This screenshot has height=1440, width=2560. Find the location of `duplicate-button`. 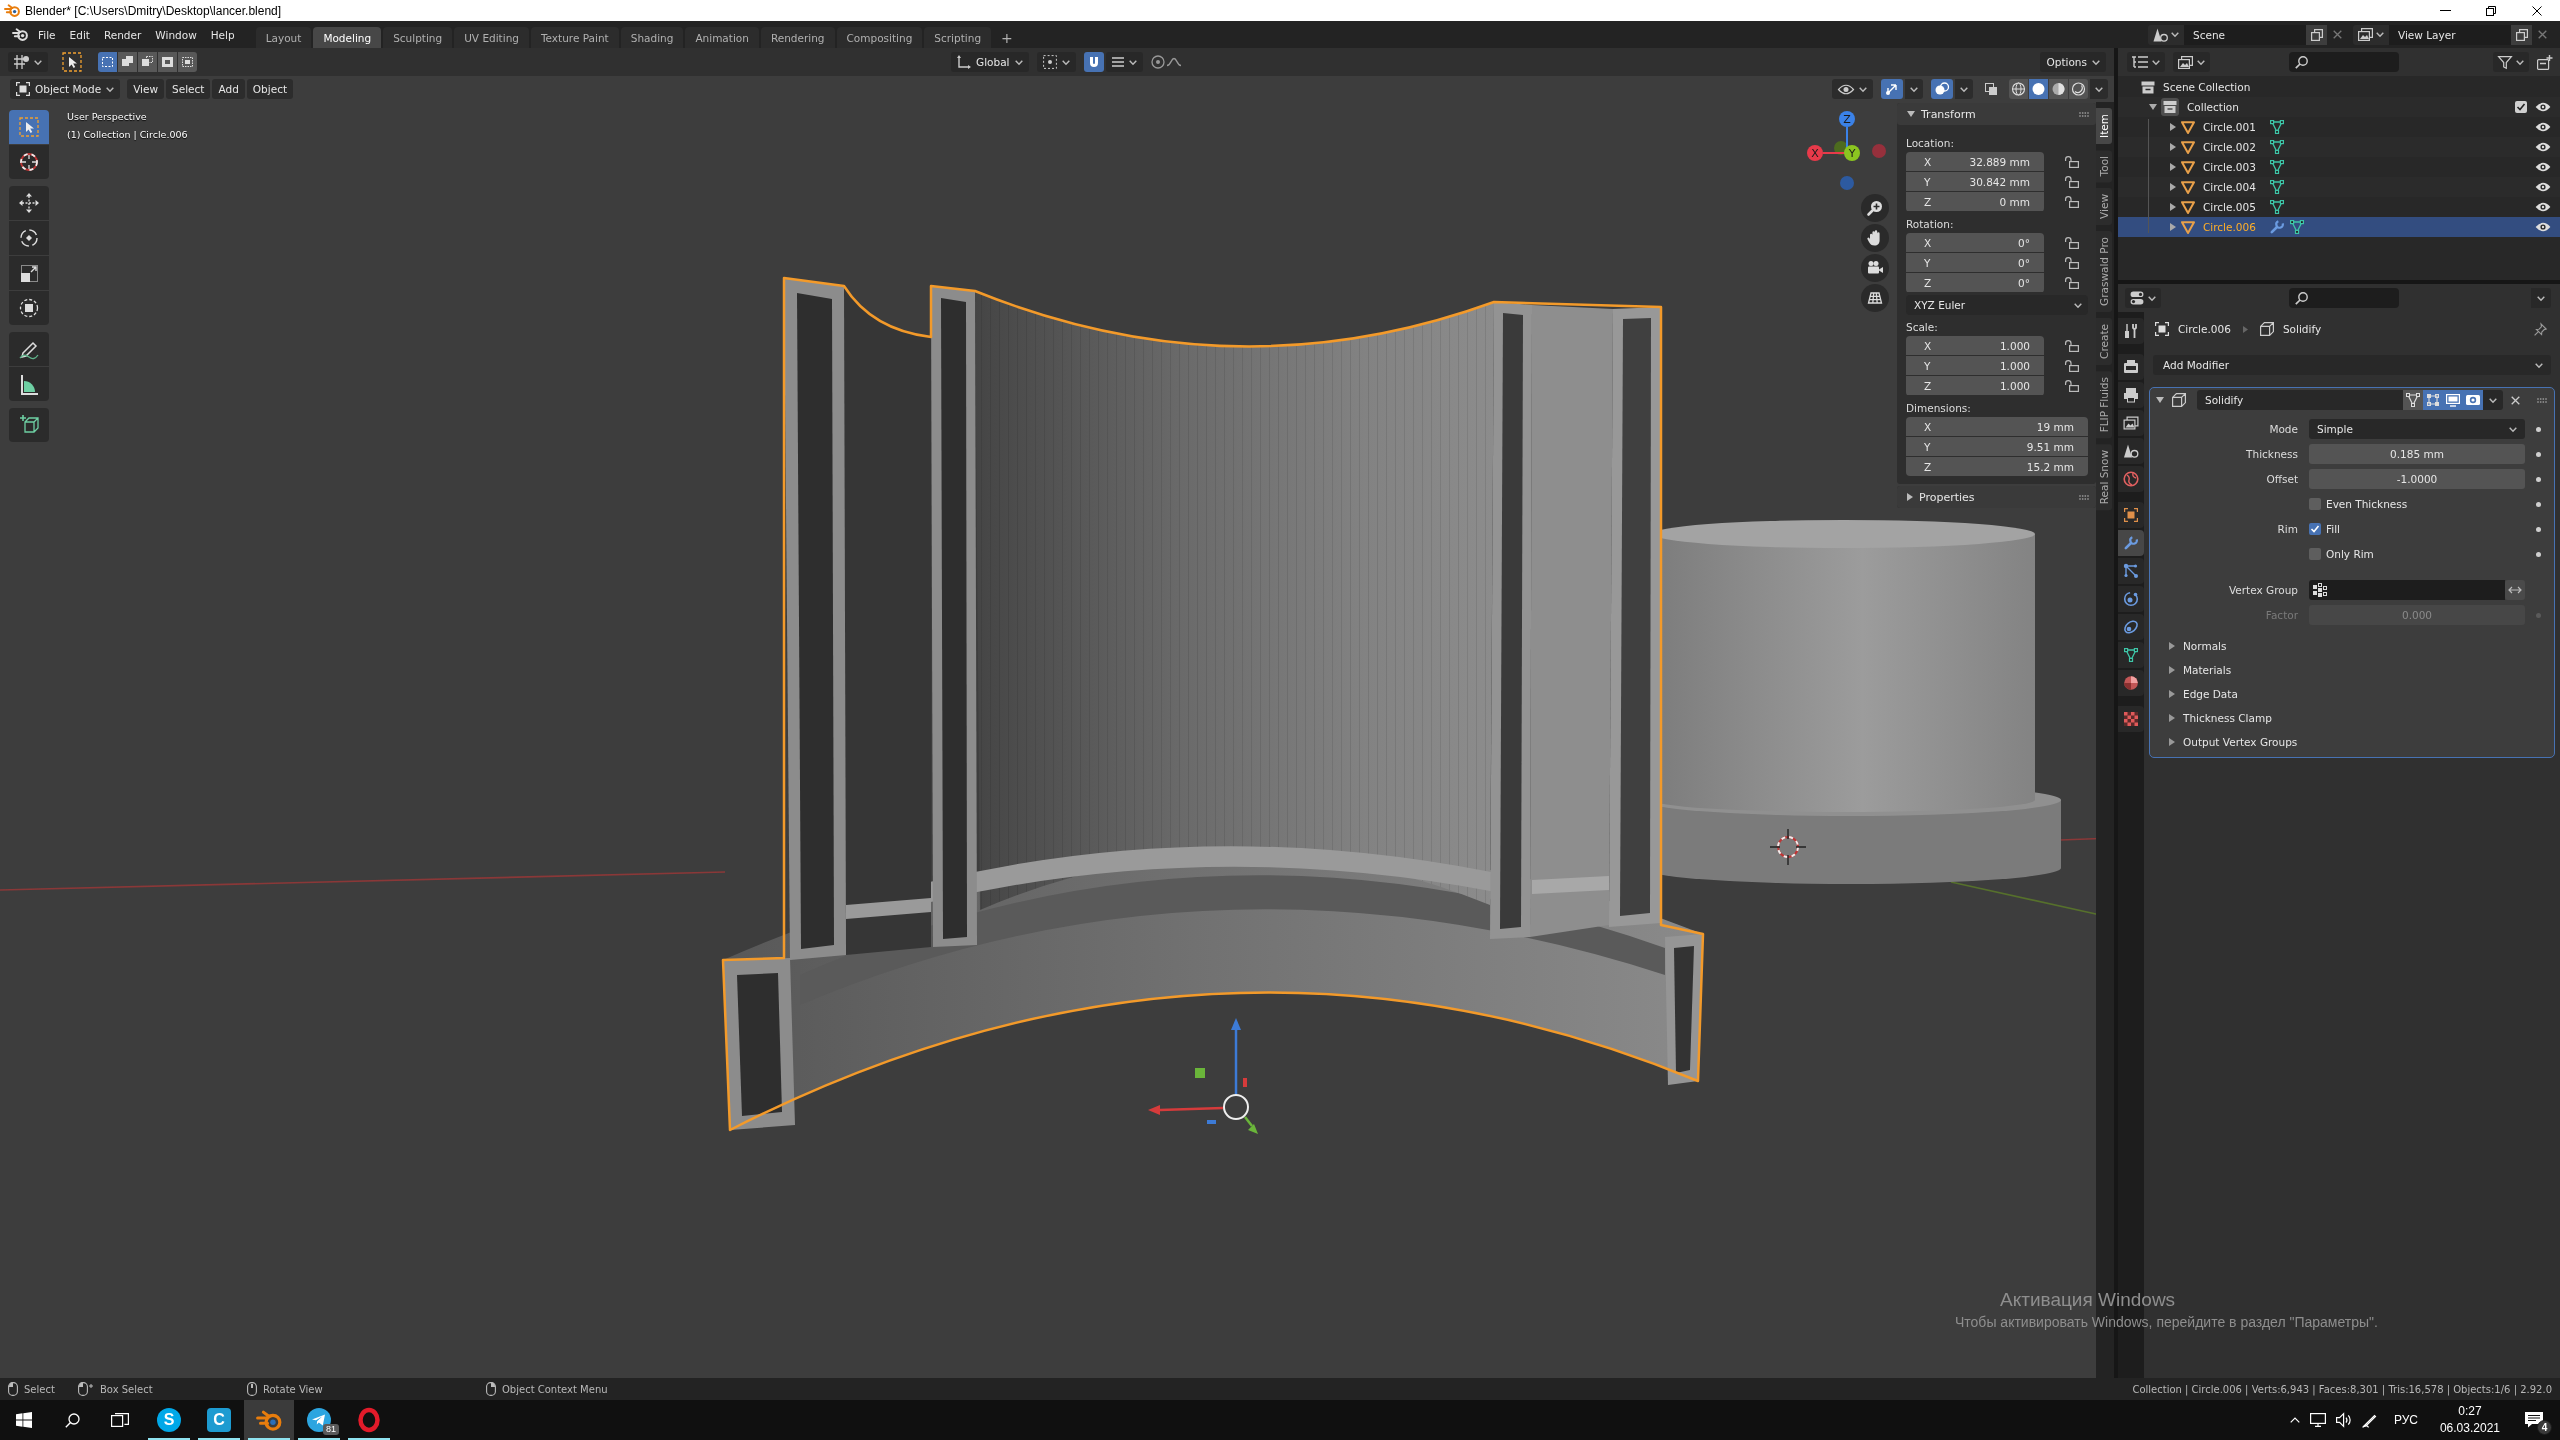

duplicate-button is located at coordinates (2521, 34).